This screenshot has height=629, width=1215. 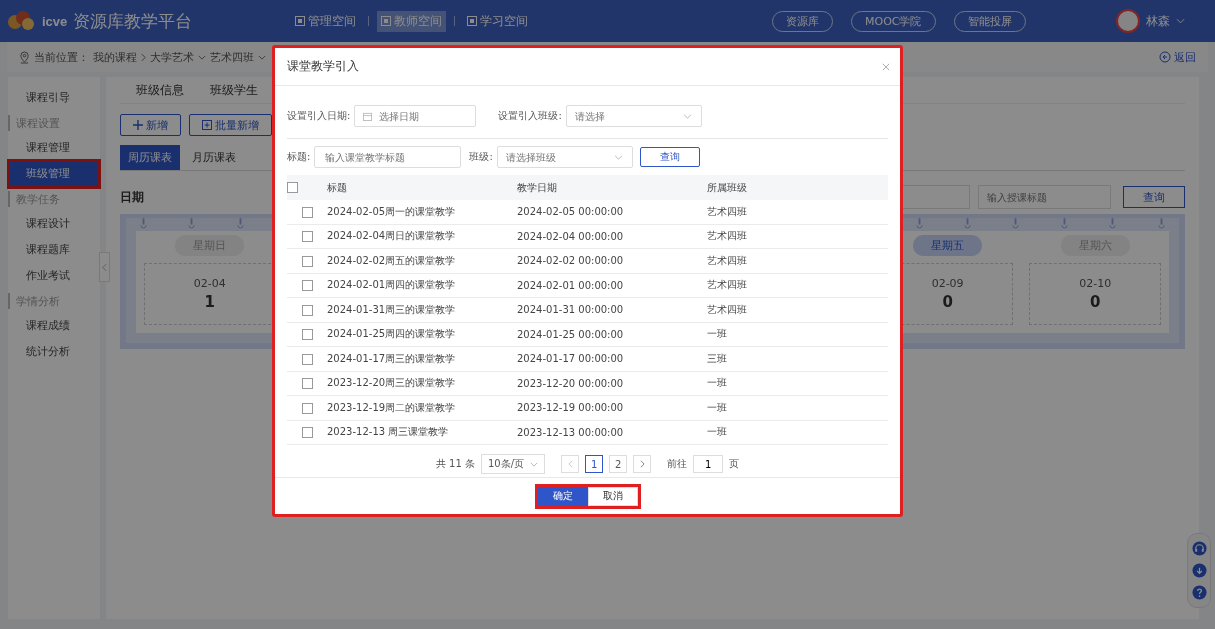 I want to click on user-name: 林森, so click(x=1158, y=21).